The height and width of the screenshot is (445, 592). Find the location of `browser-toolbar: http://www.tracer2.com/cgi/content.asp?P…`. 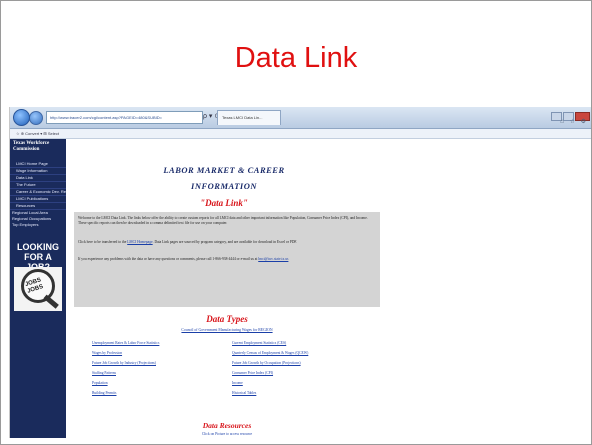

browser-toolbar: http://www.tracer2.com/cgi/content.asp?P… is located at coordinates (301, 118).